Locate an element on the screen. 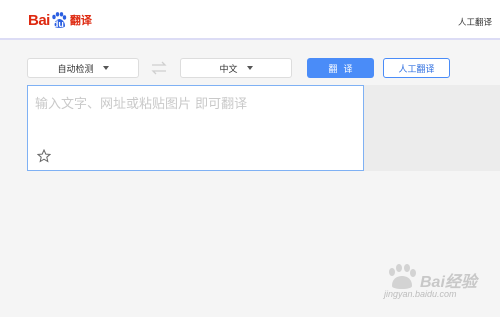  translate-button: 翻译 is located at coordinates (340, 68).